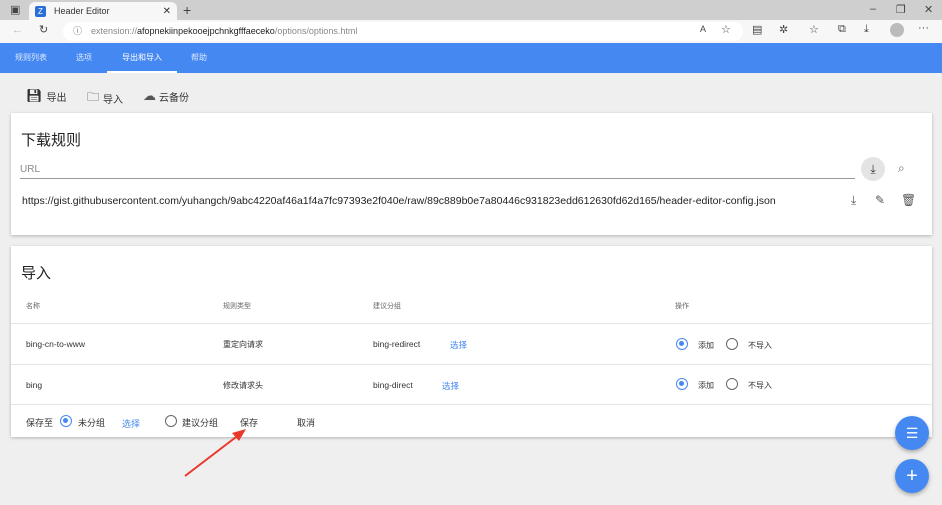  What do you see at coordinates (912, 476) in the screenshot?
I see `add-rule-button: +` at bounding box center [912, 476].